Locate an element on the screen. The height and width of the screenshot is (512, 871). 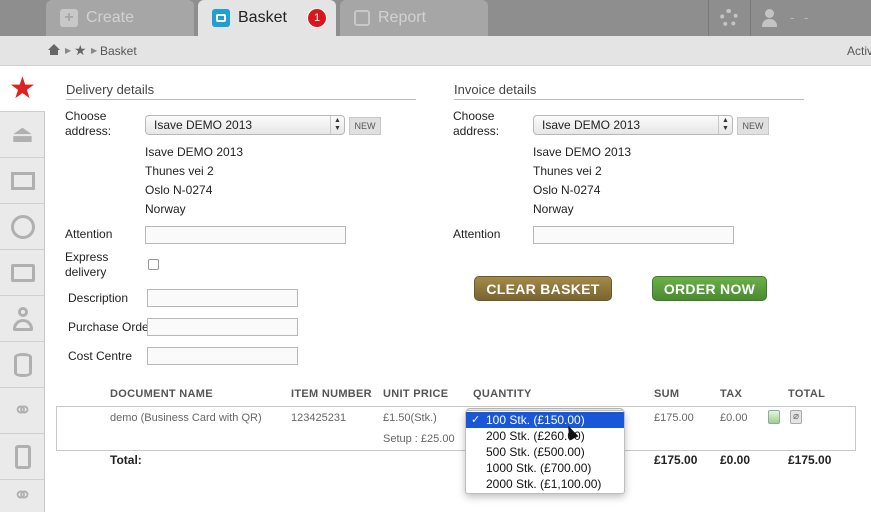
basket-icon is located at coordinates (221, 18).